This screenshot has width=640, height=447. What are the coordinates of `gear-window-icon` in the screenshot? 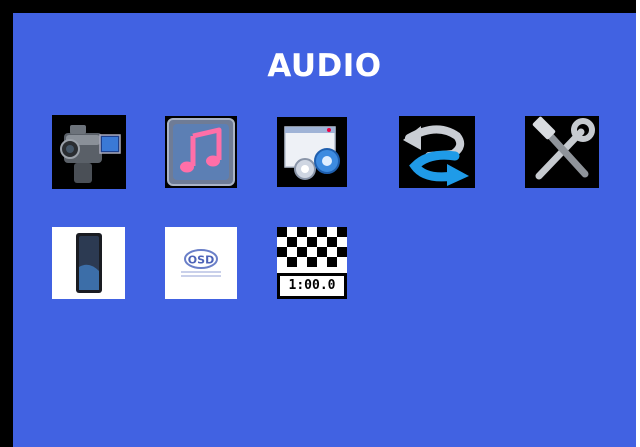 It's located at (312, 152).